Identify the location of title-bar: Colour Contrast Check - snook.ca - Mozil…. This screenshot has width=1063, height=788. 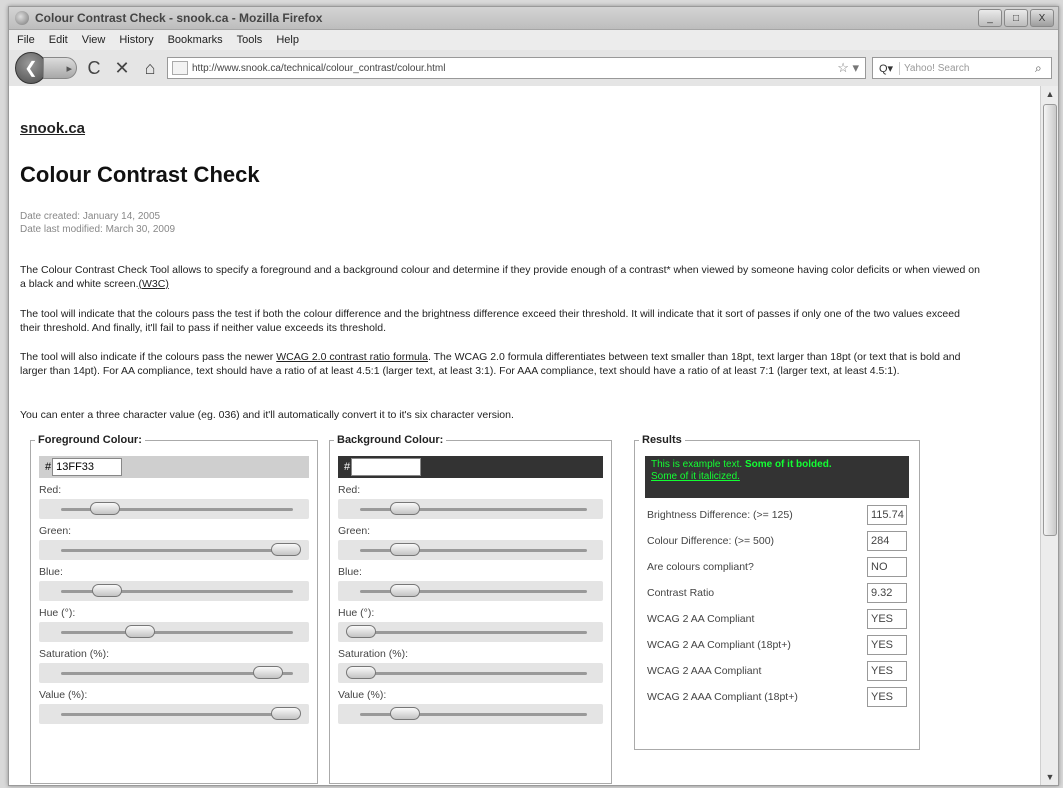
(533, 18).